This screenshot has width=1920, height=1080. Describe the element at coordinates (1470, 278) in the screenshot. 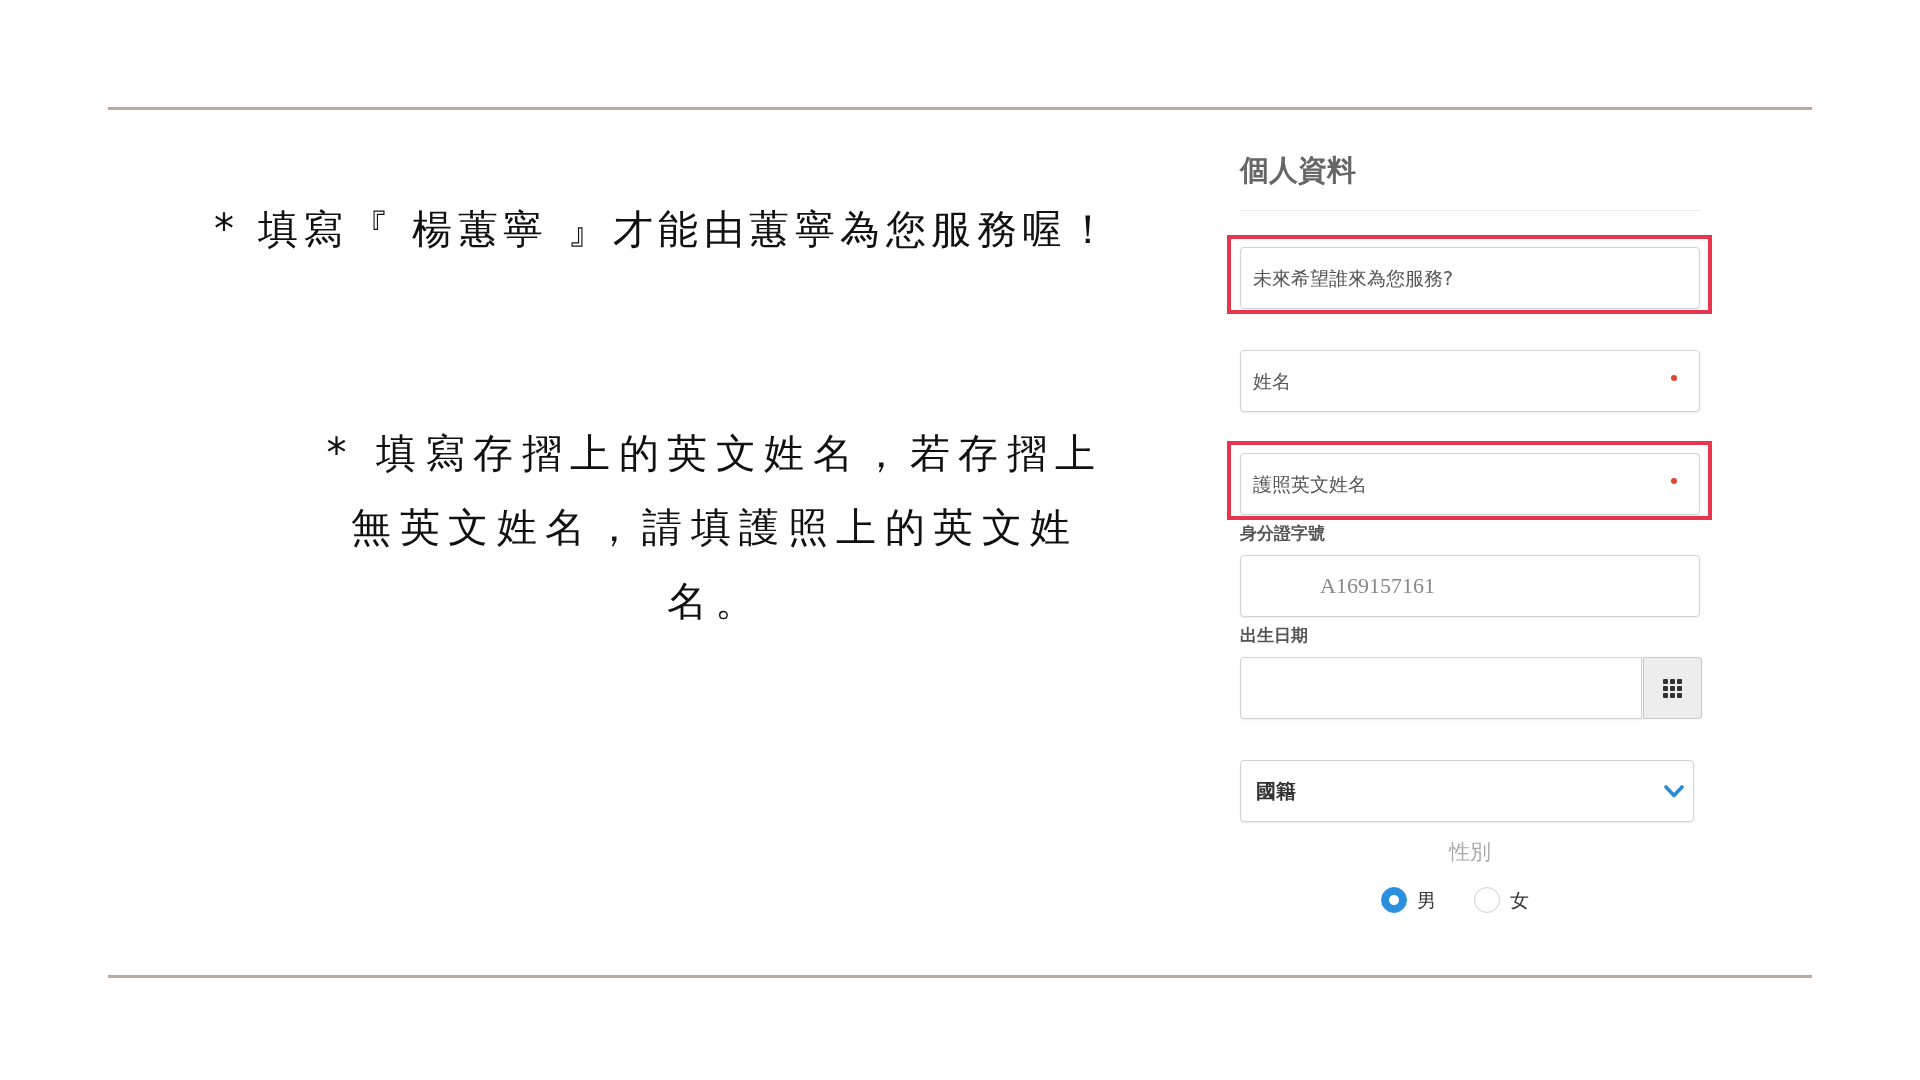

I see `text-input: 未來希望誰來為您服務?` at that location.